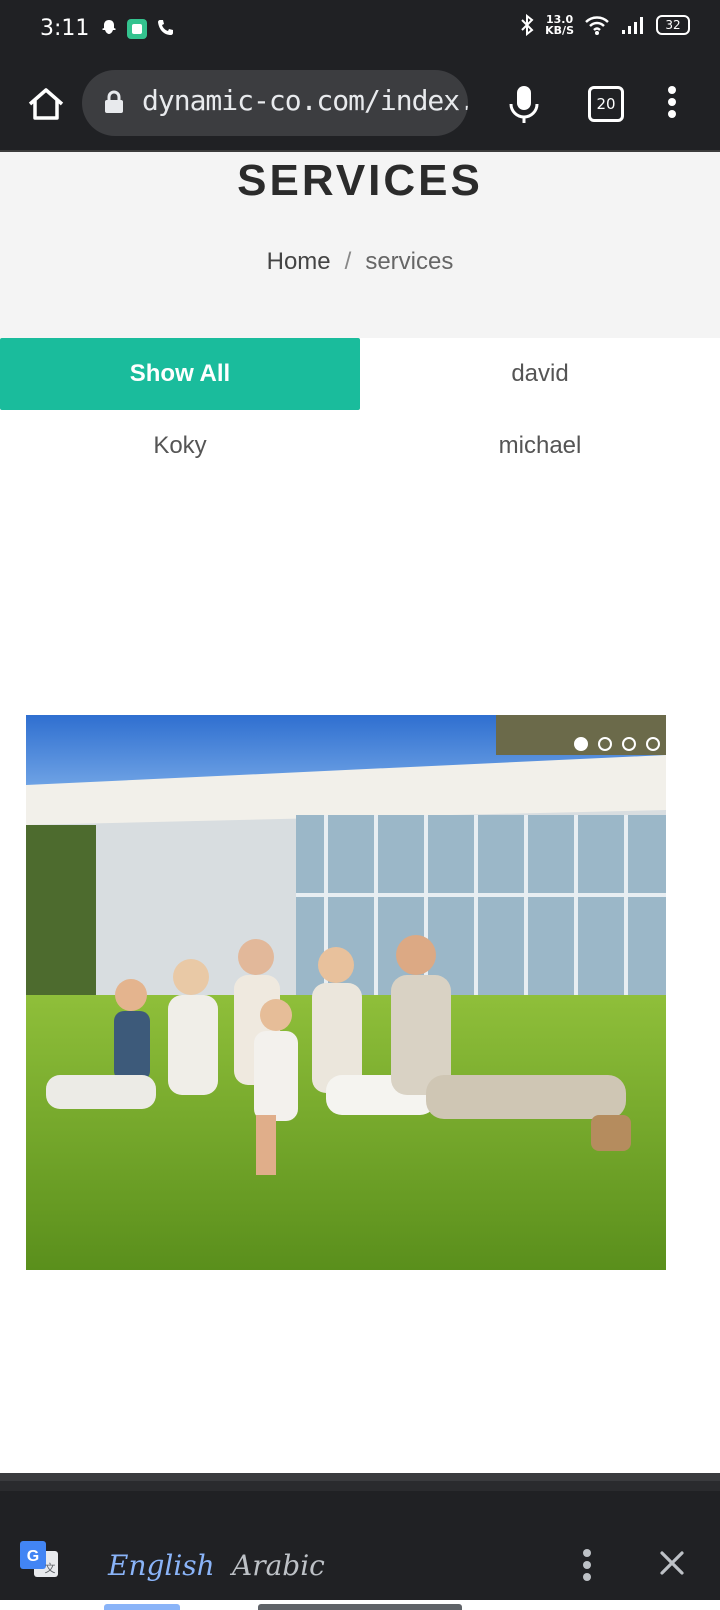 The height and width of the screenshot is (1610, 720). I want to click on portfolio-filter: Show All david Koky michael, so click(360, 410).